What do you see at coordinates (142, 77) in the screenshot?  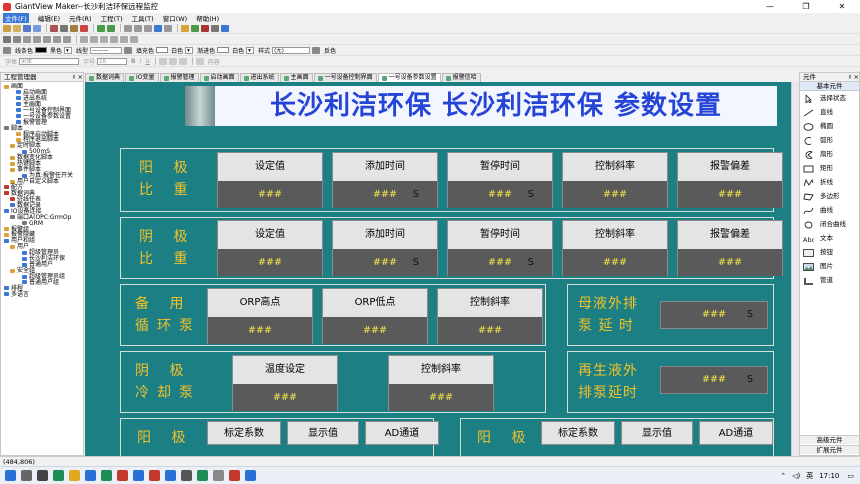 I see `document-tab: IO变量` at bounding box center [142, 77].